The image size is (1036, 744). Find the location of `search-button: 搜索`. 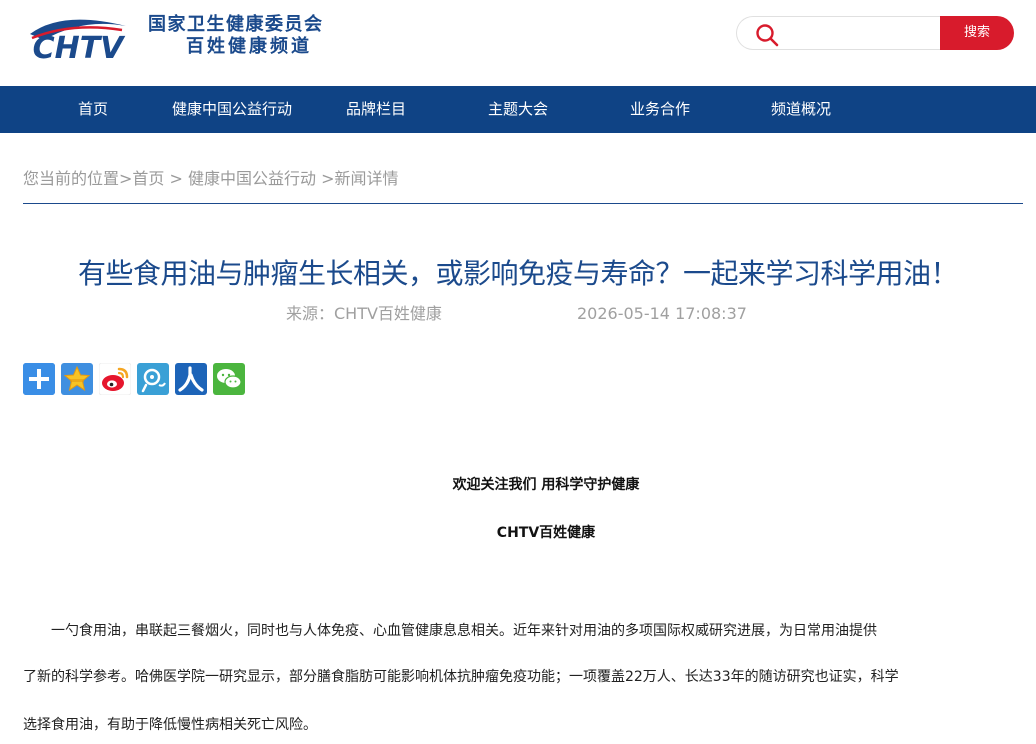

search-button: 搜索 is located at coordinates (977, 33).